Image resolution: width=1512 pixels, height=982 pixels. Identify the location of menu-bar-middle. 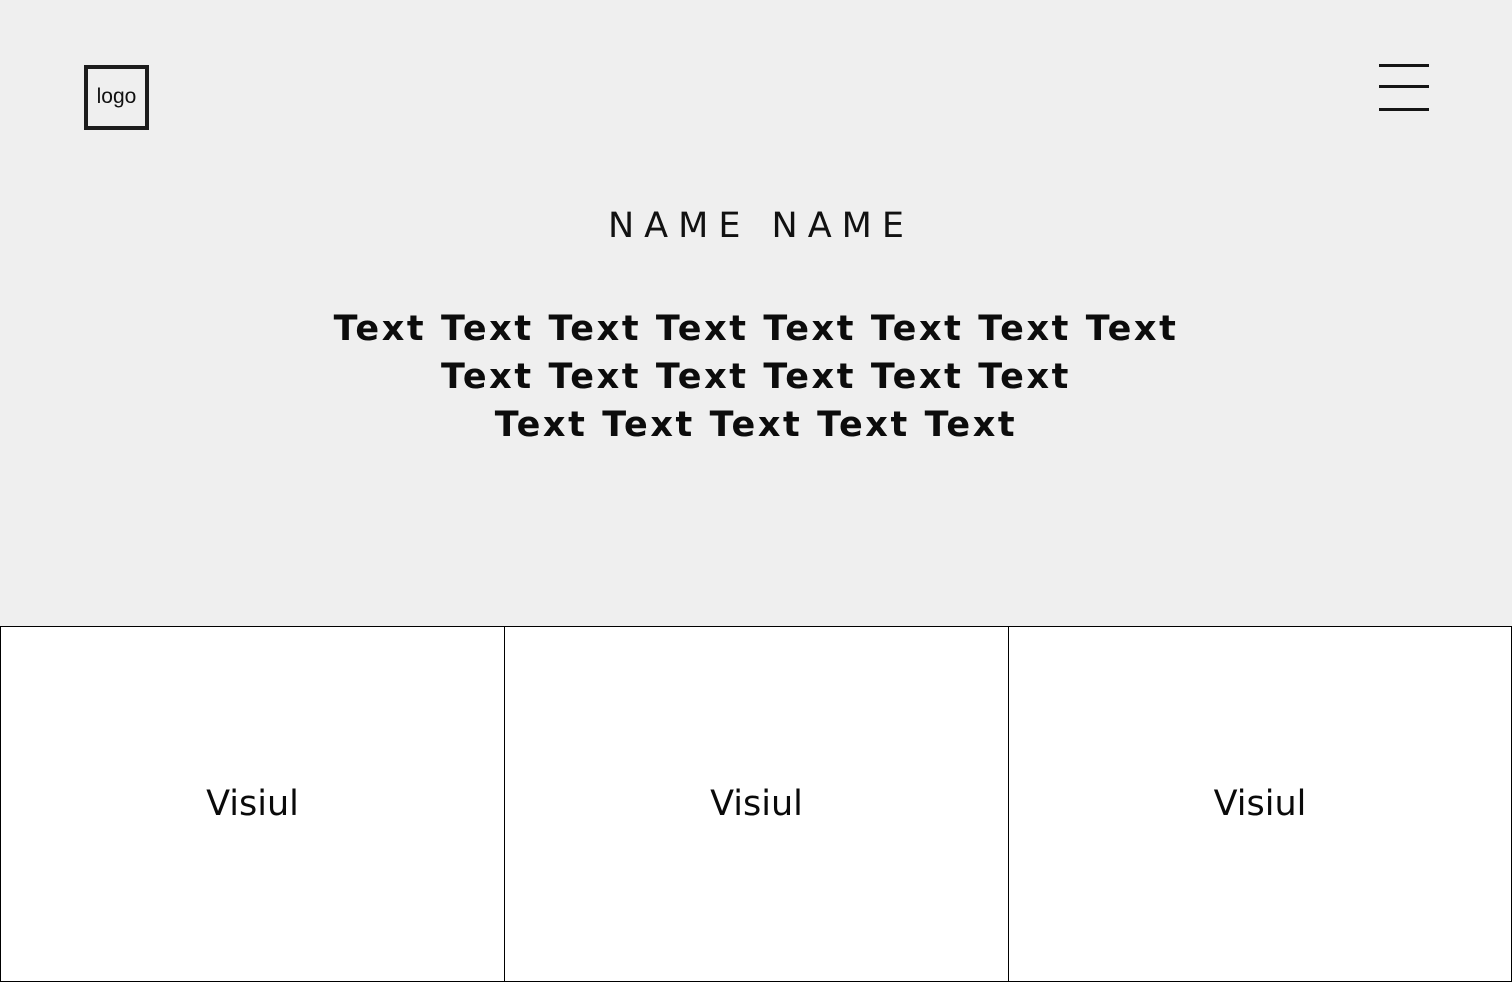
(1404, 86).